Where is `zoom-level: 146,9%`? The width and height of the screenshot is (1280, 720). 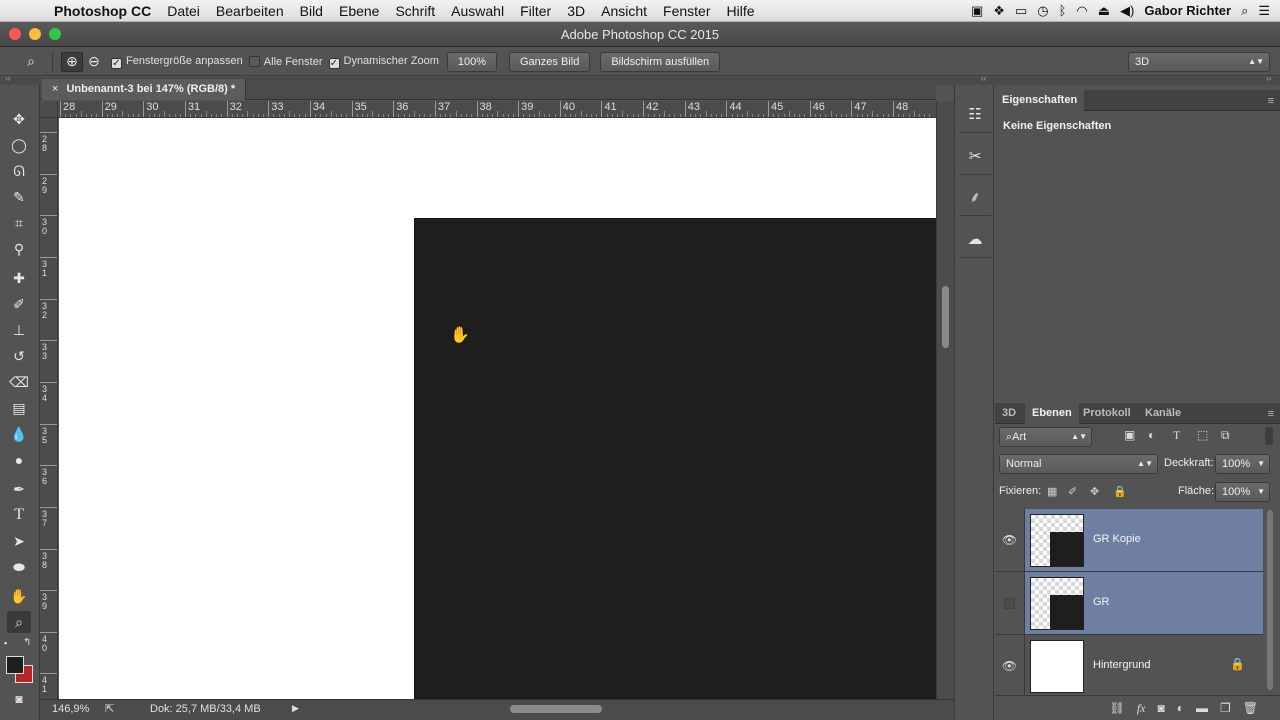 zoom-level: 146,9% is located at coordinates (70, 709).